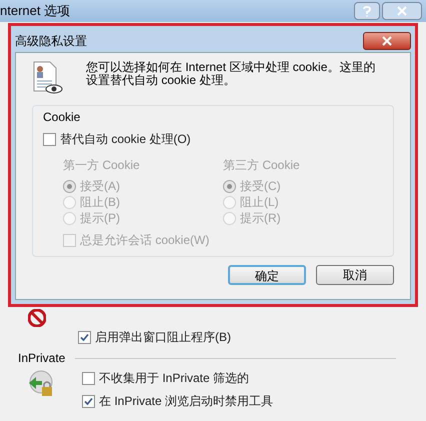 The image size is (426, 421). I want to click on group-title: Cookie, so click(62, 117).